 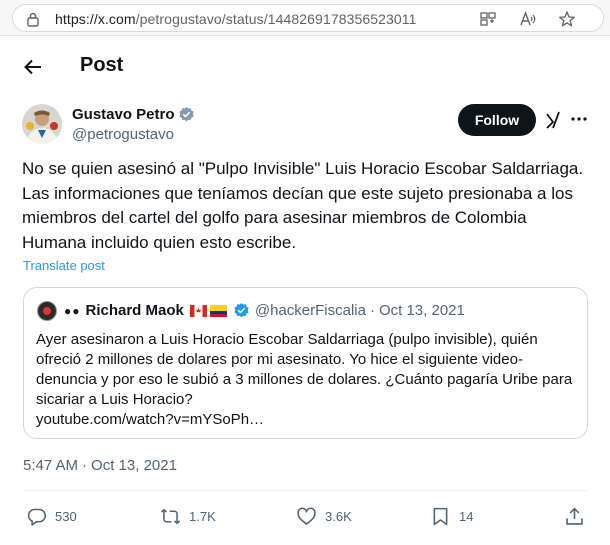 I want to click on tab-search-icon, so click(x=488, y=19).